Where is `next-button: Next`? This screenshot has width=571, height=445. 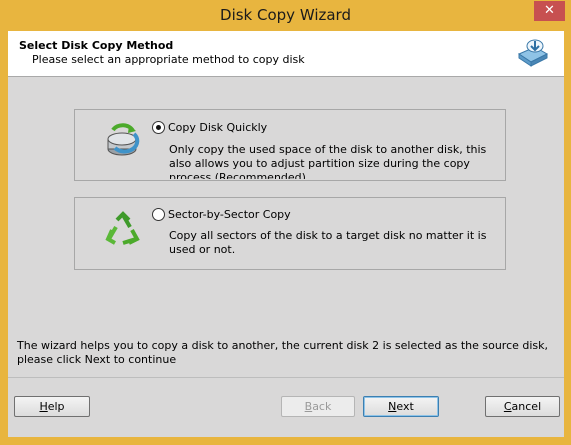 next-button: Next is located at coordinates (401, 406).